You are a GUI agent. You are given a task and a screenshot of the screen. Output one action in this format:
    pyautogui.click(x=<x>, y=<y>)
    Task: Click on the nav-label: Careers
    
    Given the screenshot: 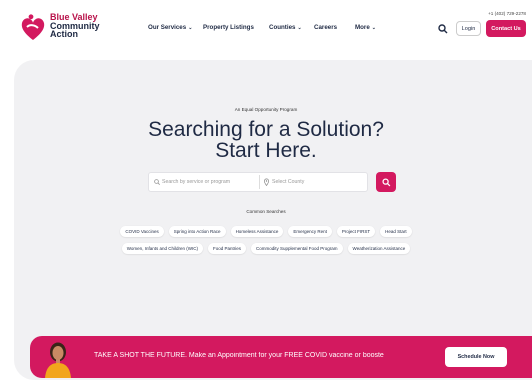 What is the action you would take?
    pyautogui.click(x=326, y=27)
    